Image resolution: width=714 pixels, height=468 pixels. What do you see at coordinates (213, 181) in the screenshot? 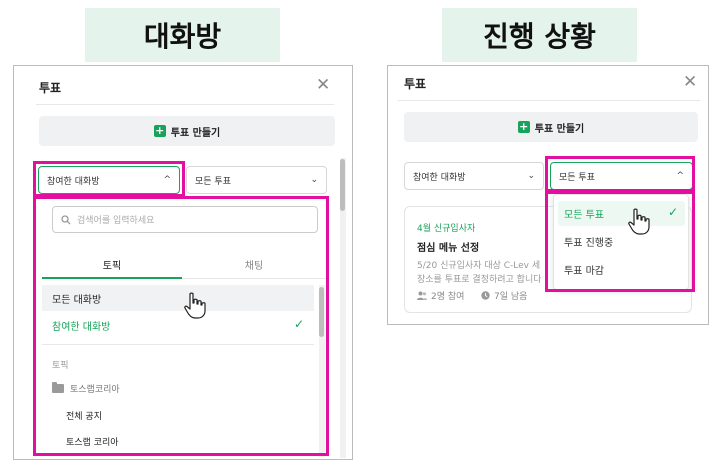
I see `status-filter-label: 모든 투표` at bounding box center [213, 181].